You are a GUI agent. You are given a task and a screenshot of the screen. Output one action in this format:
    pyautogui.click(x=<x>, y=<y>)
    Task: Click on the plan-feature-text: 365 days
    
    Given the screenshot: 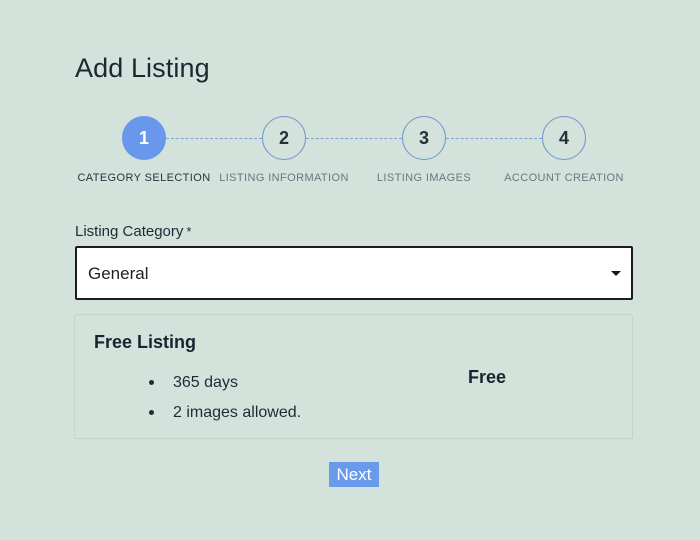 What is the action you would take?
    pyautogui.click(x=205, y=382)
    